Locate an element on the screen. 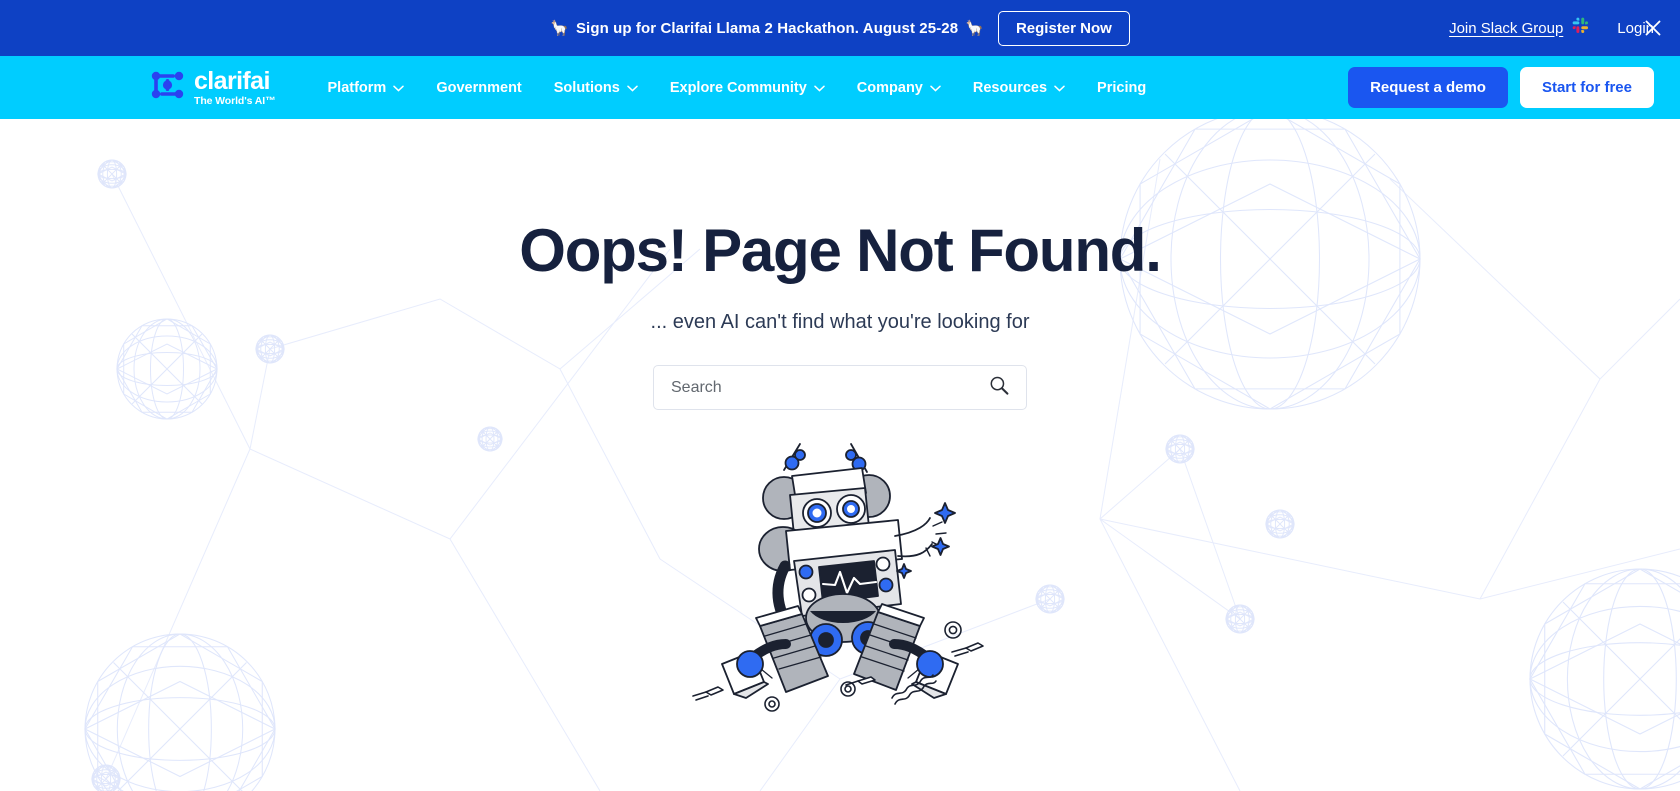 Image resolution: width=1680 pixels, height=791 pixels. nav-item-explore-community: Explore Community is located at coordinates (747, 88).